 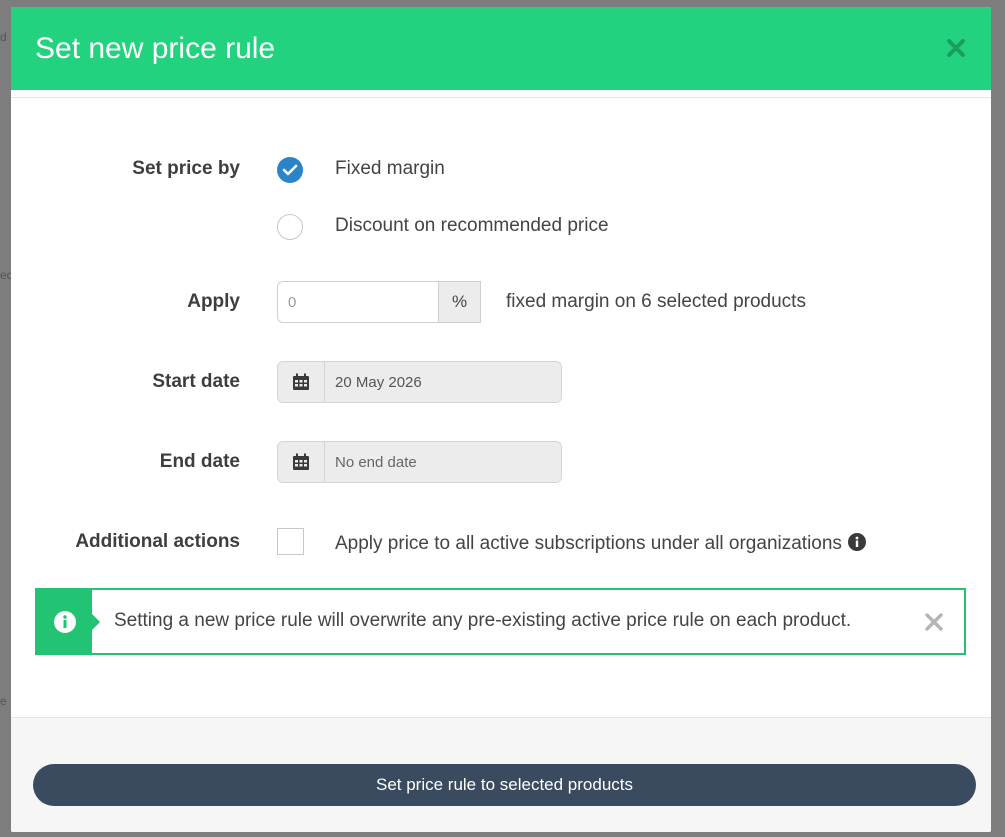 What do you see at coordinates (213, 301) in the screenshot?
I see `apply-label: Apply` at bounding box center [213, 301].